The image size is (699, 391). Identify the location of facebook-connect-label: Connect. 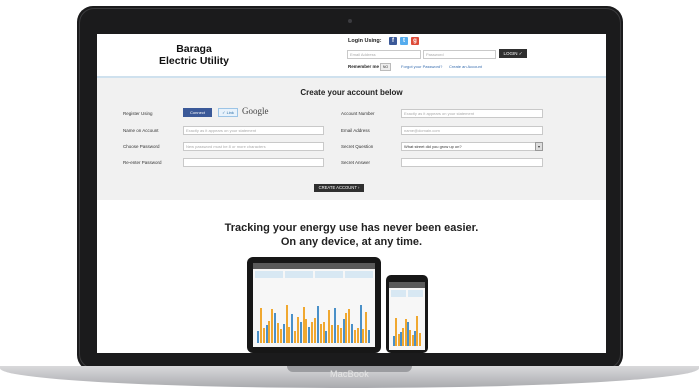
(197, 112).